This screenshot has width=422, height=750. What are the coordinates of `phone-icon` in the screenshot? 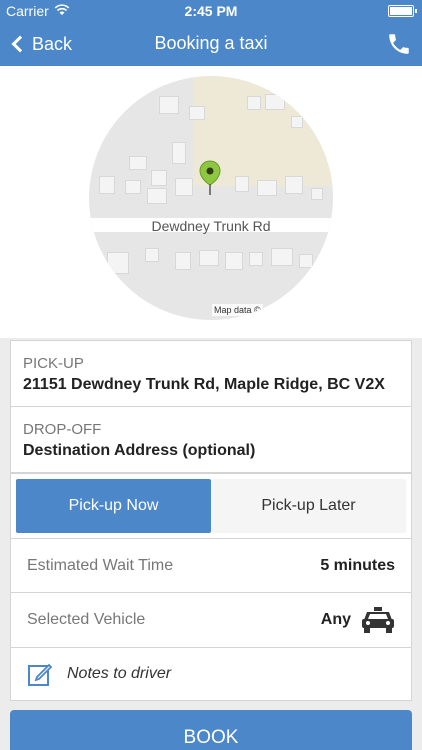 It's located at (399, 44).